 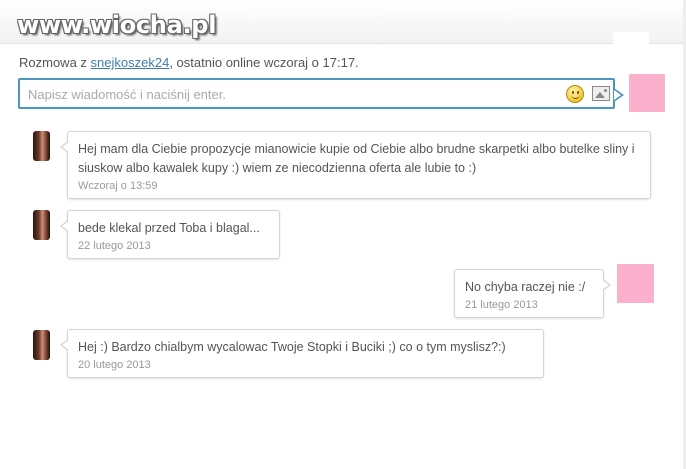 What do you see at coordinates (118, 186) in the screenshot?
I see `message-time: Wczoraj o 13:59` at bounding box center [118, 186].